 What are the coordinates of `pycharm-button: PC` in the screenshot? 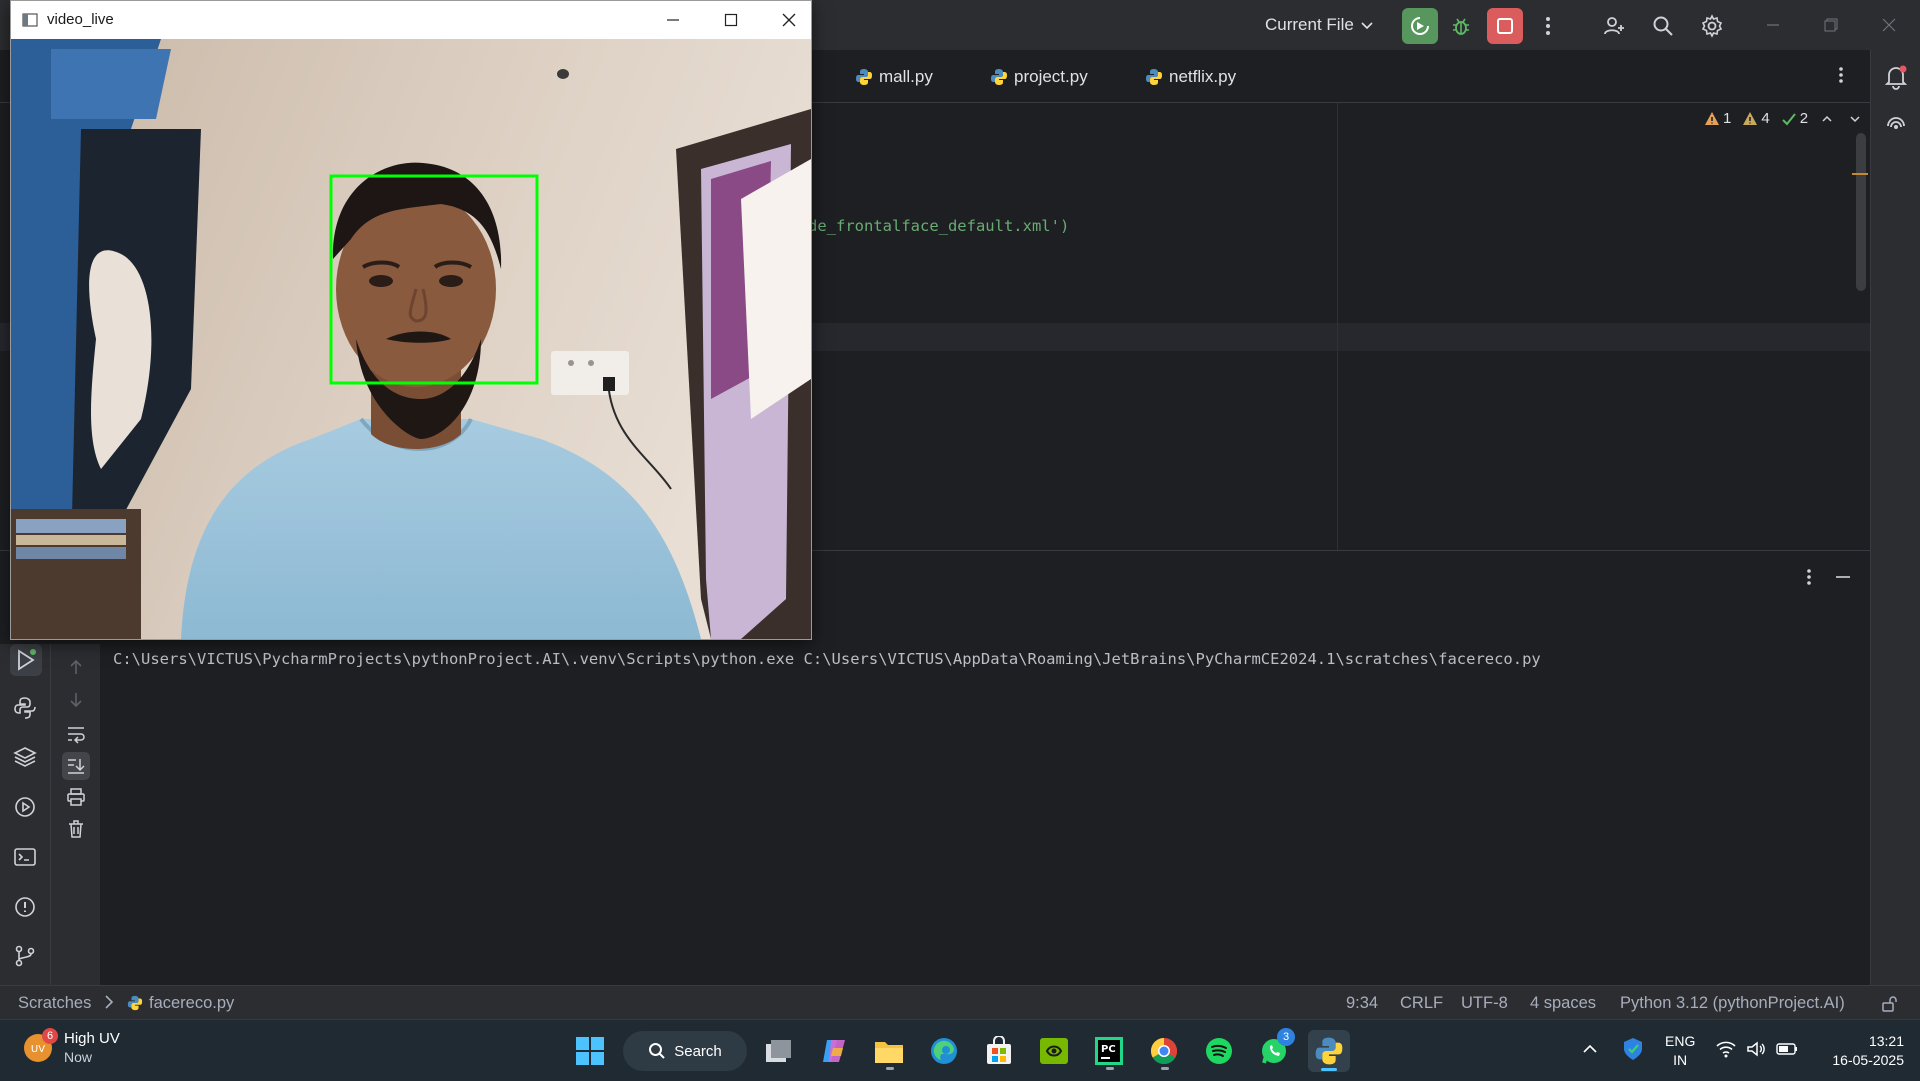 It's located at (1109, 1051).